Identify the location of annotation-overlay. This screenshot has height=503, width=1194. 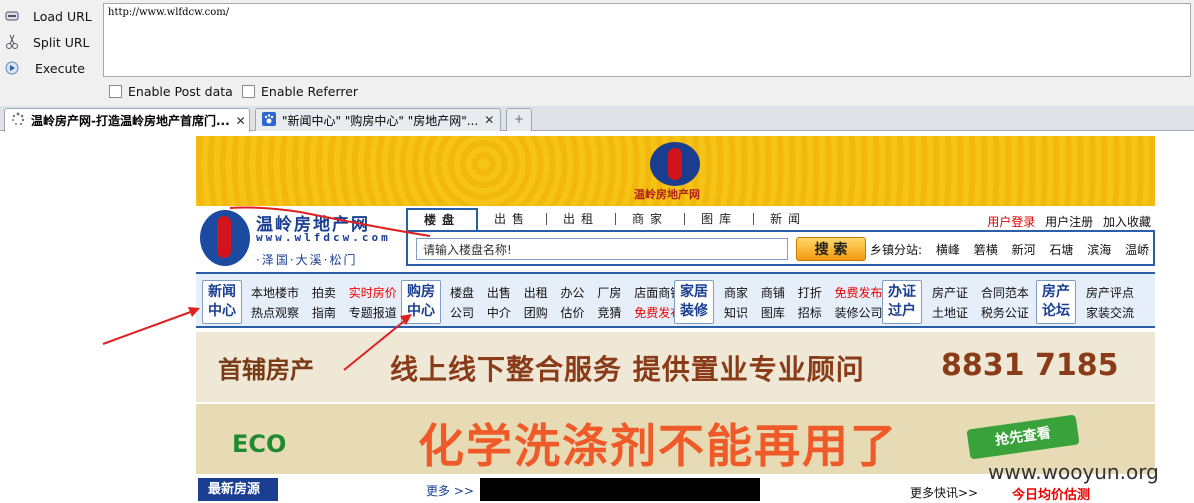
(266, 288).